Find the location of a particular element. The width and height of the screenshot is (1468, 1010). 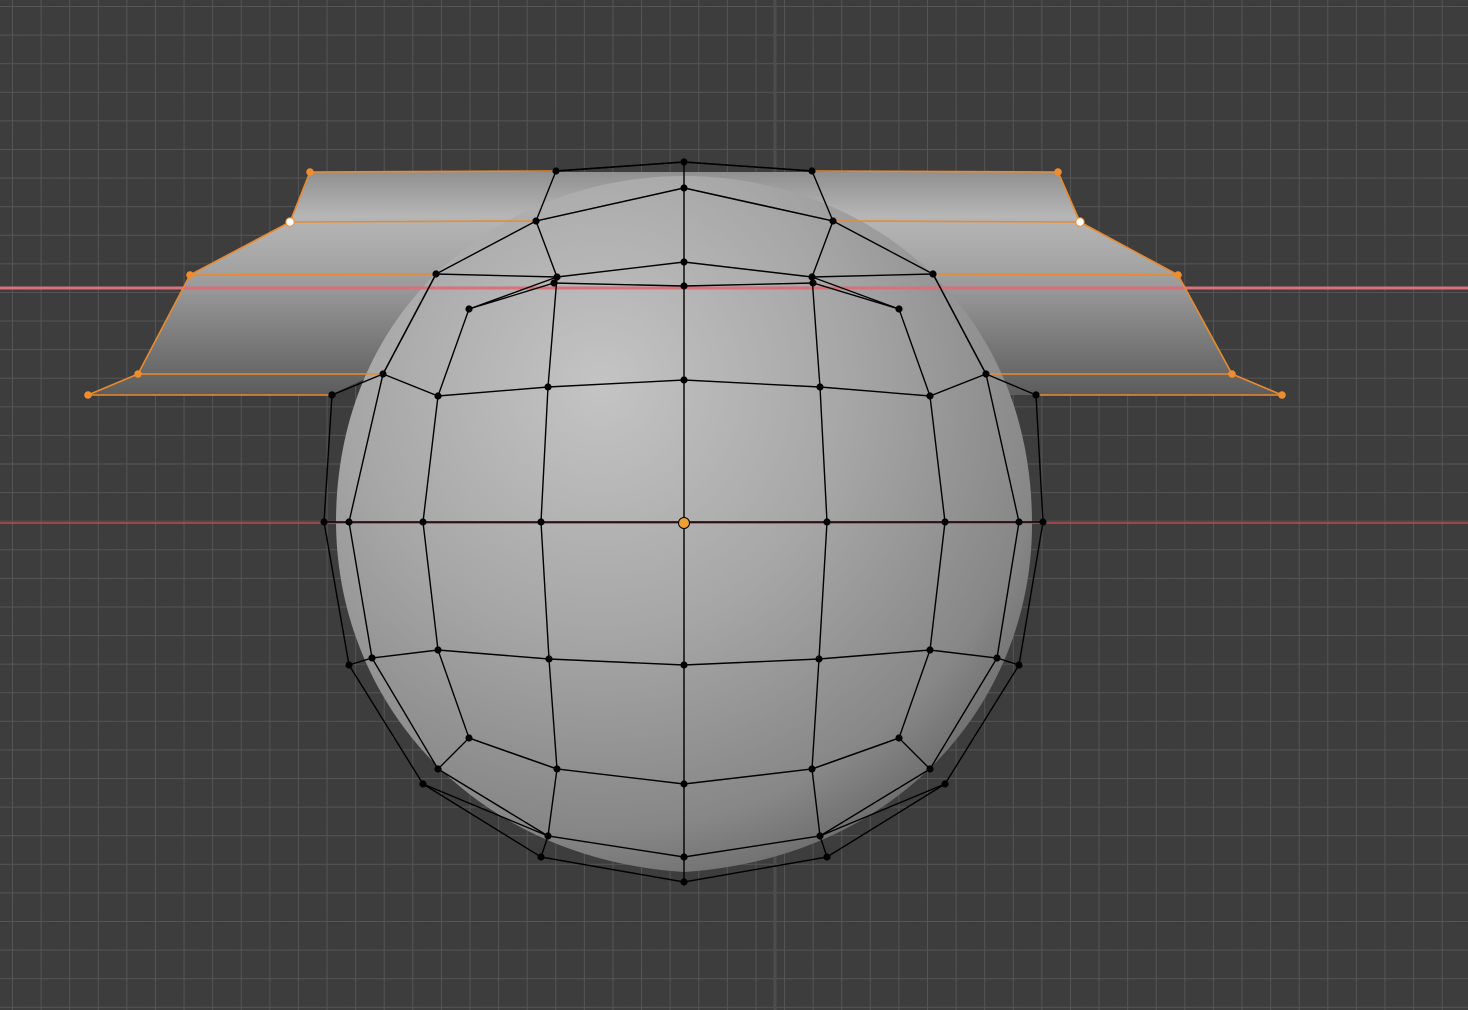

object-origin is located at coordinates (684, 523).